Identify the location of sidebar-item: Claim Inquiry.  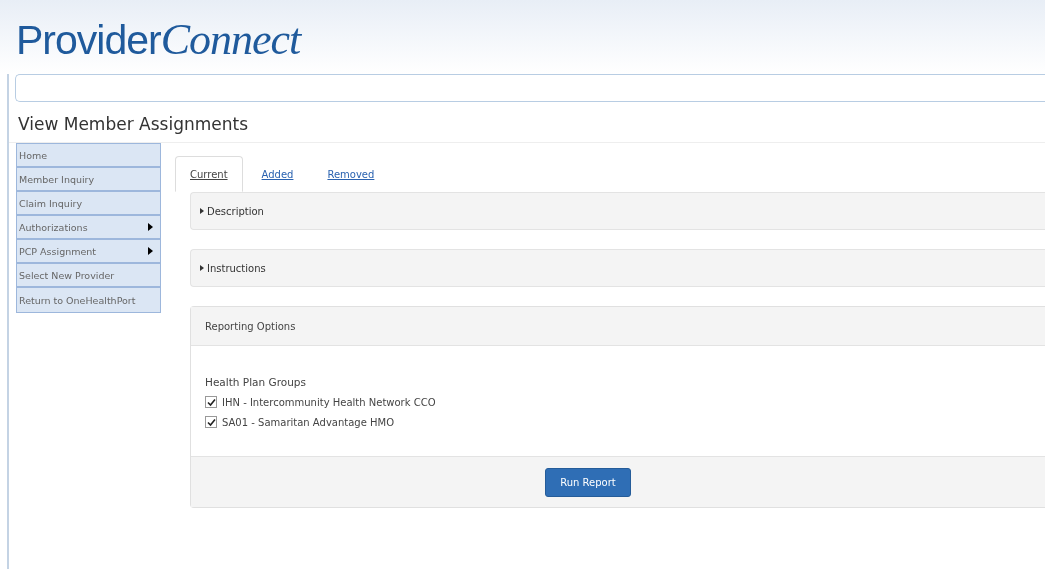
(88, 204).